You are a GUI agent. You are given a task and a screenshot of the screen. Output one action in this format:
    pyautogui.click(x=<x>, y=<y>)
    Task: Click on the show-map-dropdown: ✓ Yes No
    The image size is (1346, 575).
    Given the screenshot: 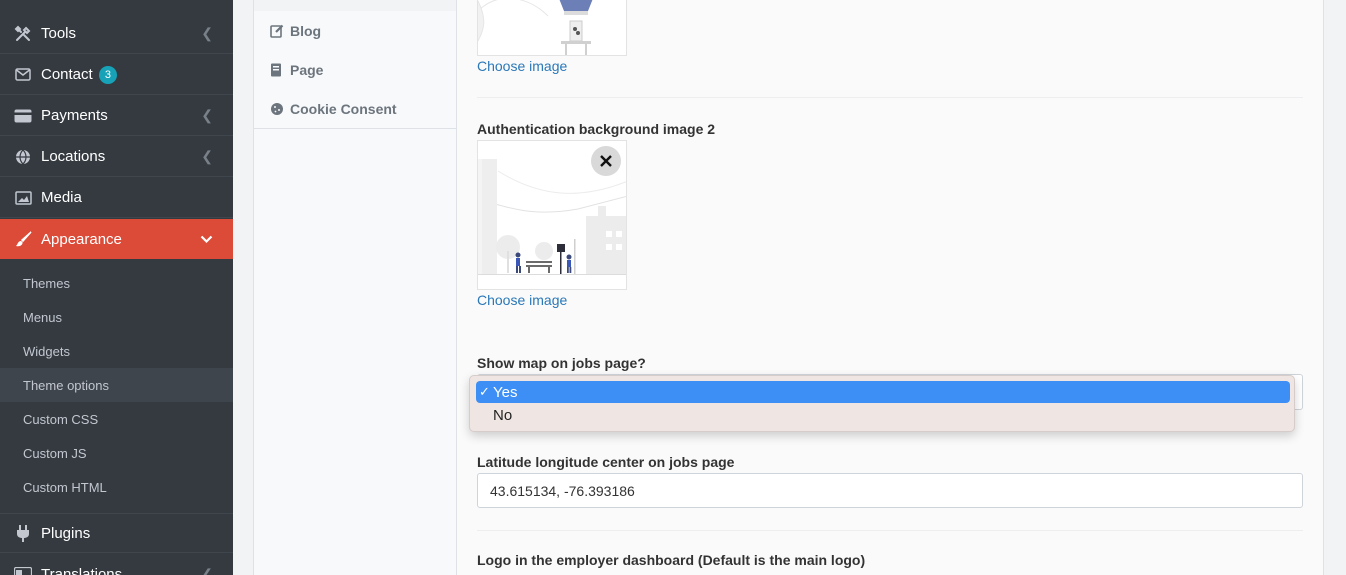 What is the action you would take?
    pyautogui.click(x=882, y=403)
    